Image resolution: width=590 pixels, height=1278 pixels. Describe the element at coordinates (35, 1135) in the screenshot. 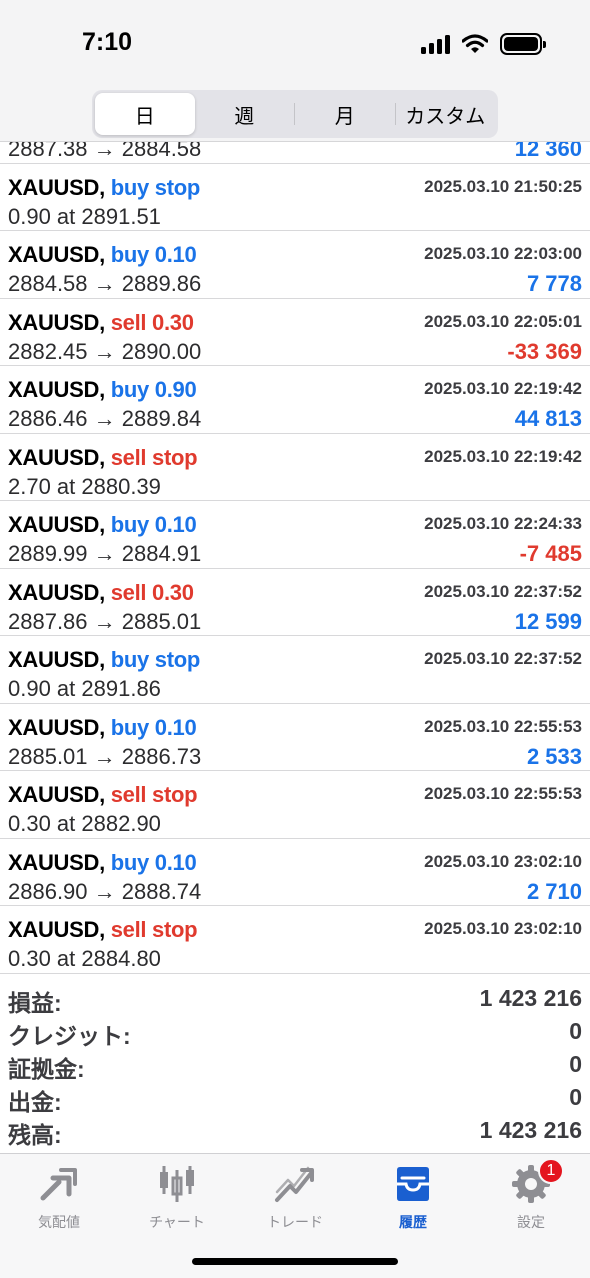

I see `summary-label: 残高:` at that location.